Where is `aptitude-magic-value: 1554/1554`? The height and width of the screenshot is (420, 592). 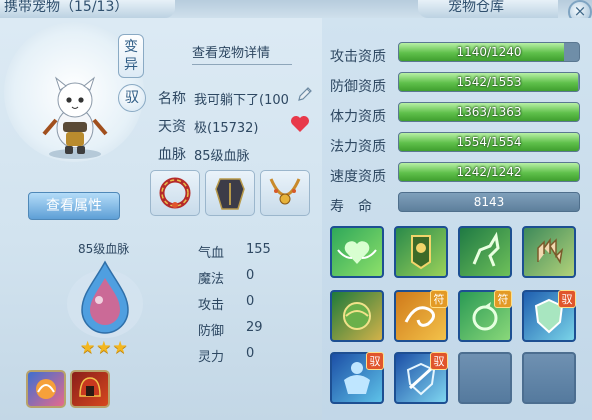
aptitude-magic-value: 1554/1554 is located at coordinates (489, 142).